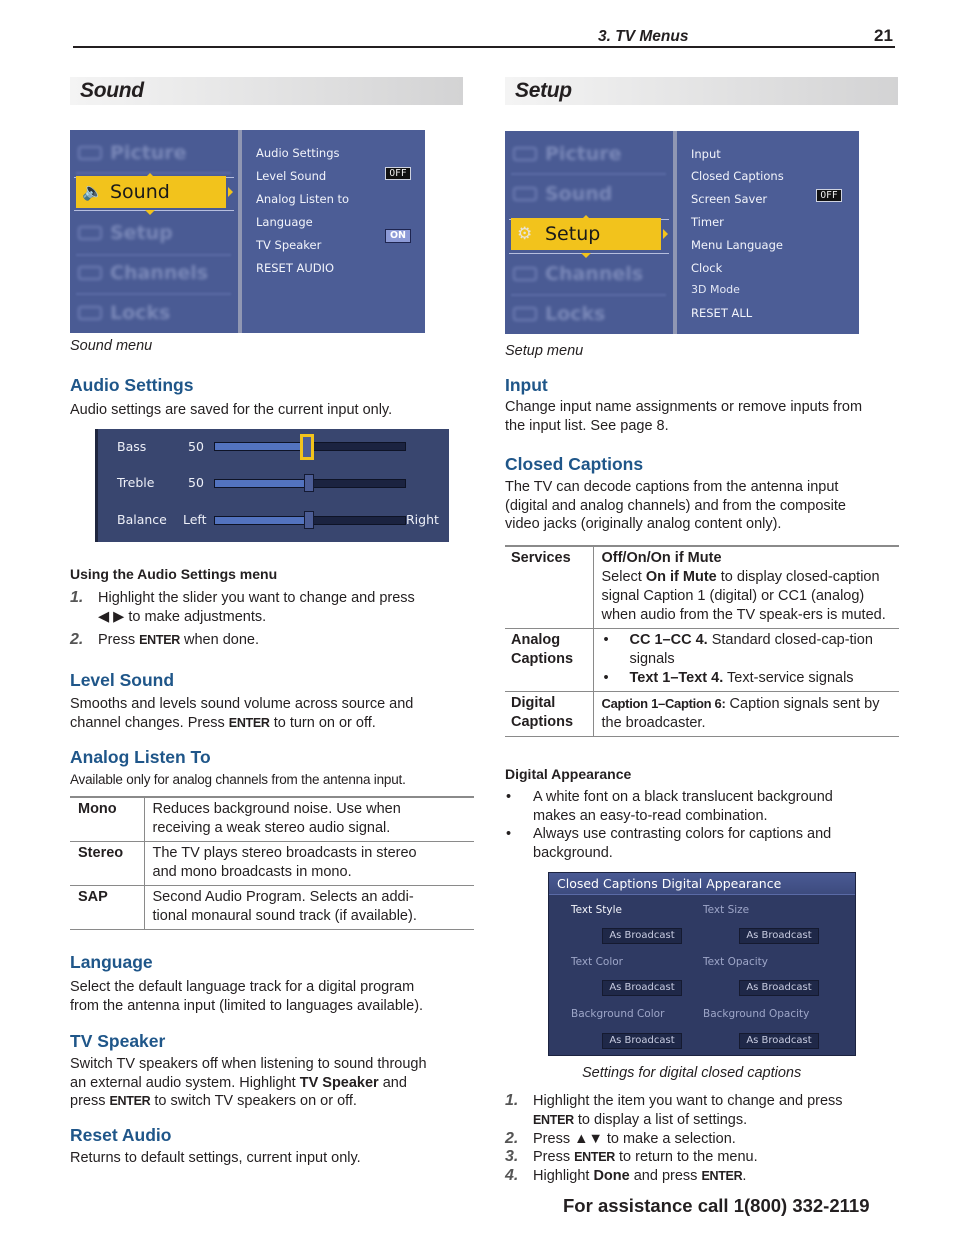 The image size is (954, 1235). I want to click on level-sound-state-badge: OFF, so click(398, 173).